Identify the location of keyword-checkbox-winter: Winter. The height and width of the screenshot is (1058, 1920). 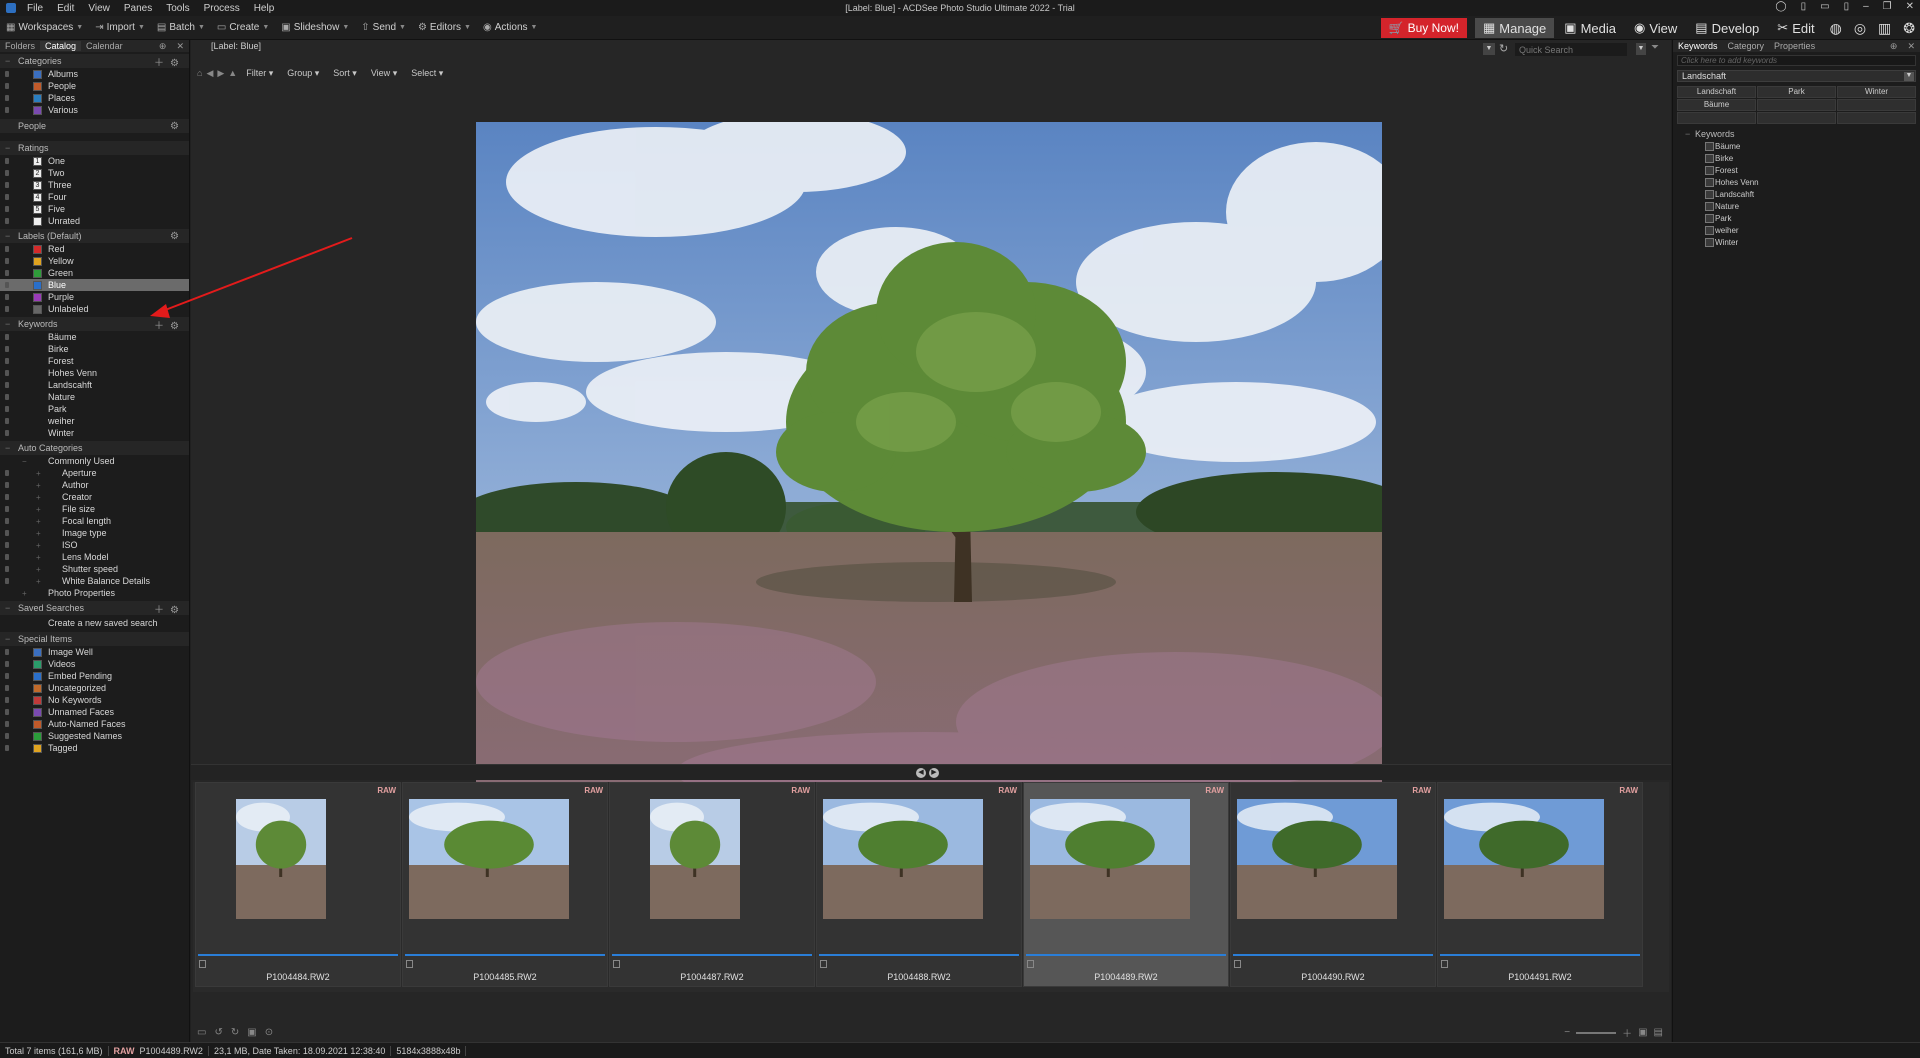
(1796, 242).